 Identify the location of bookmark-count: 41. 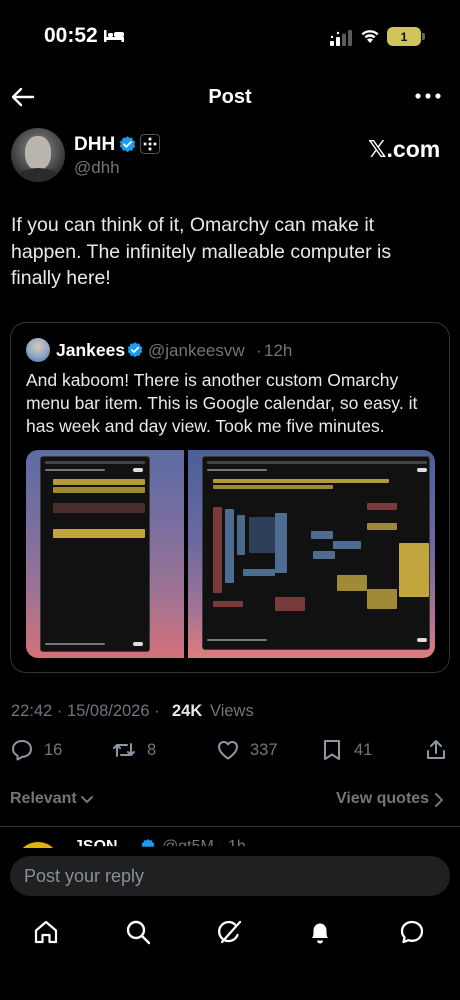
(363, 750).